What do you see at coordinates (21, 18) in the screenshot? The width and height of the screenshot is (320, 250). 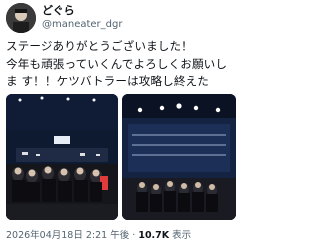 I see `avatar` at bounding box center [21, 18].